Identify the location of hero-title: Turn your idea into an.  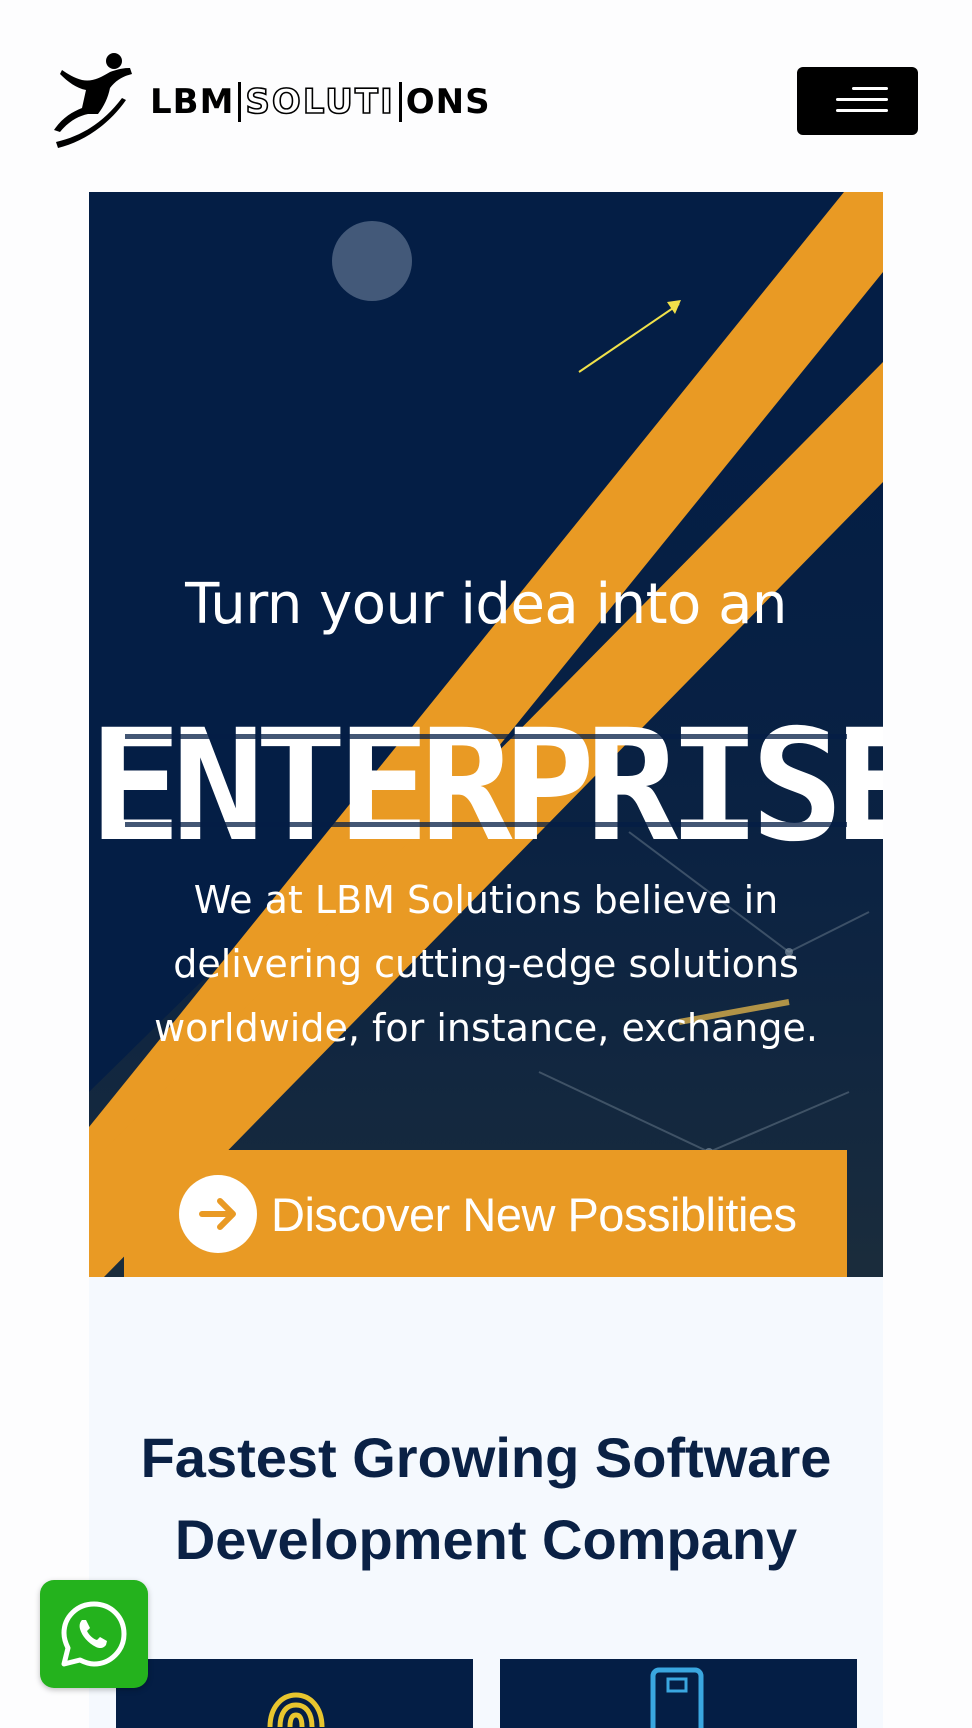
(486, 604).